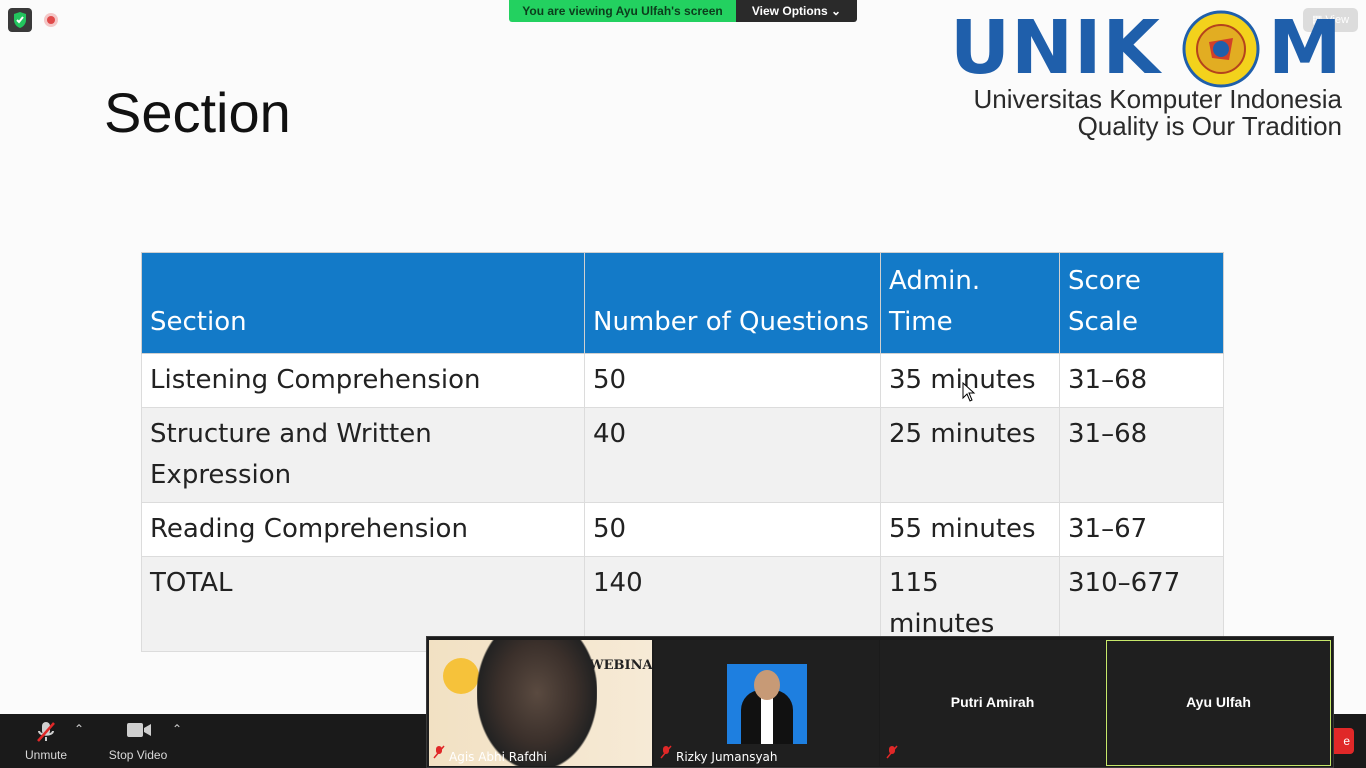 This screenshot has width=1366, height=768. Describe the element at coordinates (363, 455) in the screenshot. I see `table-cell: Structure and Written Expression` at that location.